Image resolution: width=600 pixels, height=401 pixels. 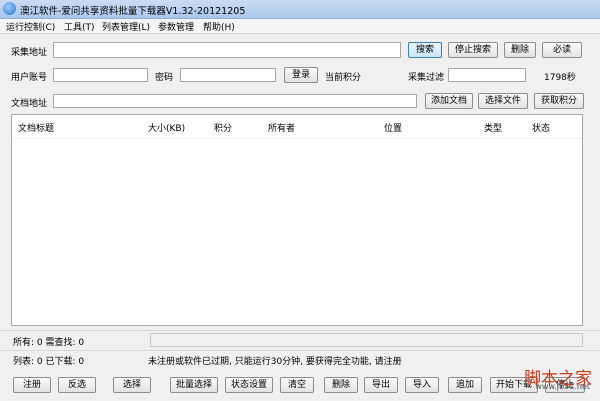 What do you see at coordinates (300, 330) in the screenshot?
I see `status-divider` at bounding box center [300, 330].